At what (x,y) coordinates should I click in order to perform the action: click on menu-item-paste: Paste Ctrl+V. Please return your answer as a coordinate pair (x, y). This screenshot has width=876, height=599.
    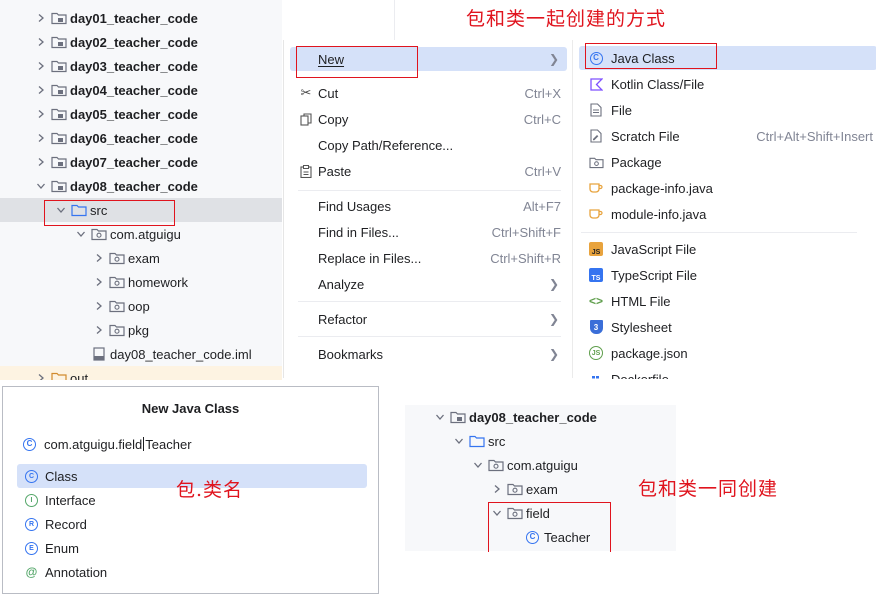
    Looking at the image, I should click on (428, 171).